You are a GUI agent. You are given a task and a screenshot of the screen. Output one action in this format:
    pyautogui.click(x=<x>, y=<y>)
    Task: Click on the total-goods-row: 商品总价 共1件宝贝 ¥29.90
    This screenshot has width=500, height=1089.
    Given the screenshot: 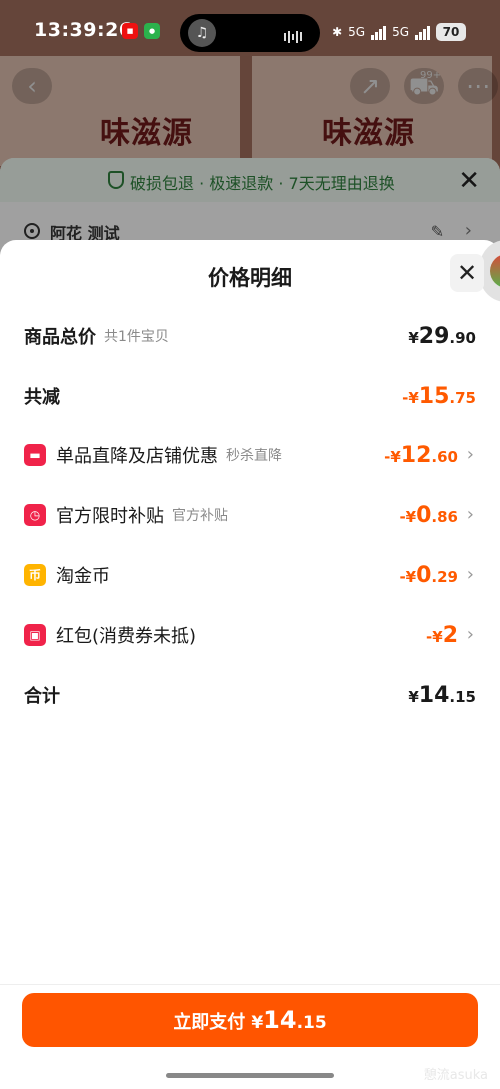 What is the action you would take?
    pyautogui.click(x=250, y=336)
    